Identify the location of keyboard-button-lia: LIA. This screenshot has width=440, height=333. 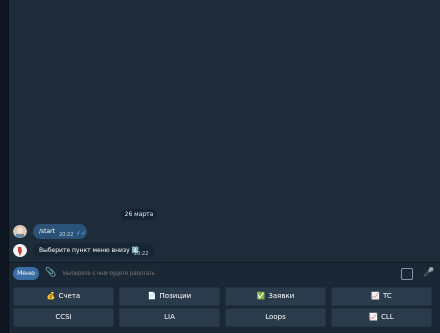
(169, 317).